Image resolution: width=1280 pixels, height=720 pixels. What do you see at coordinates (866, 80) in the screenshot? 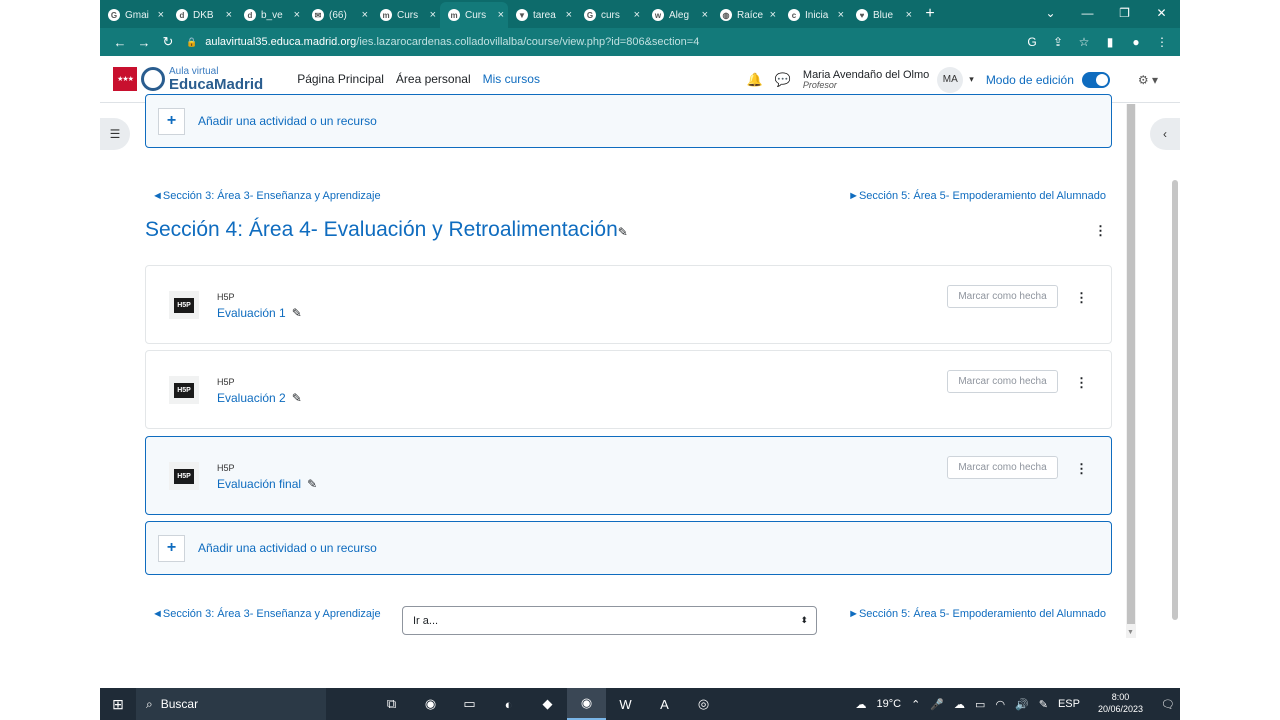
I see `user-menu: Maria Avendaño del Olmo Profesor` at bounding box center [866, 80].